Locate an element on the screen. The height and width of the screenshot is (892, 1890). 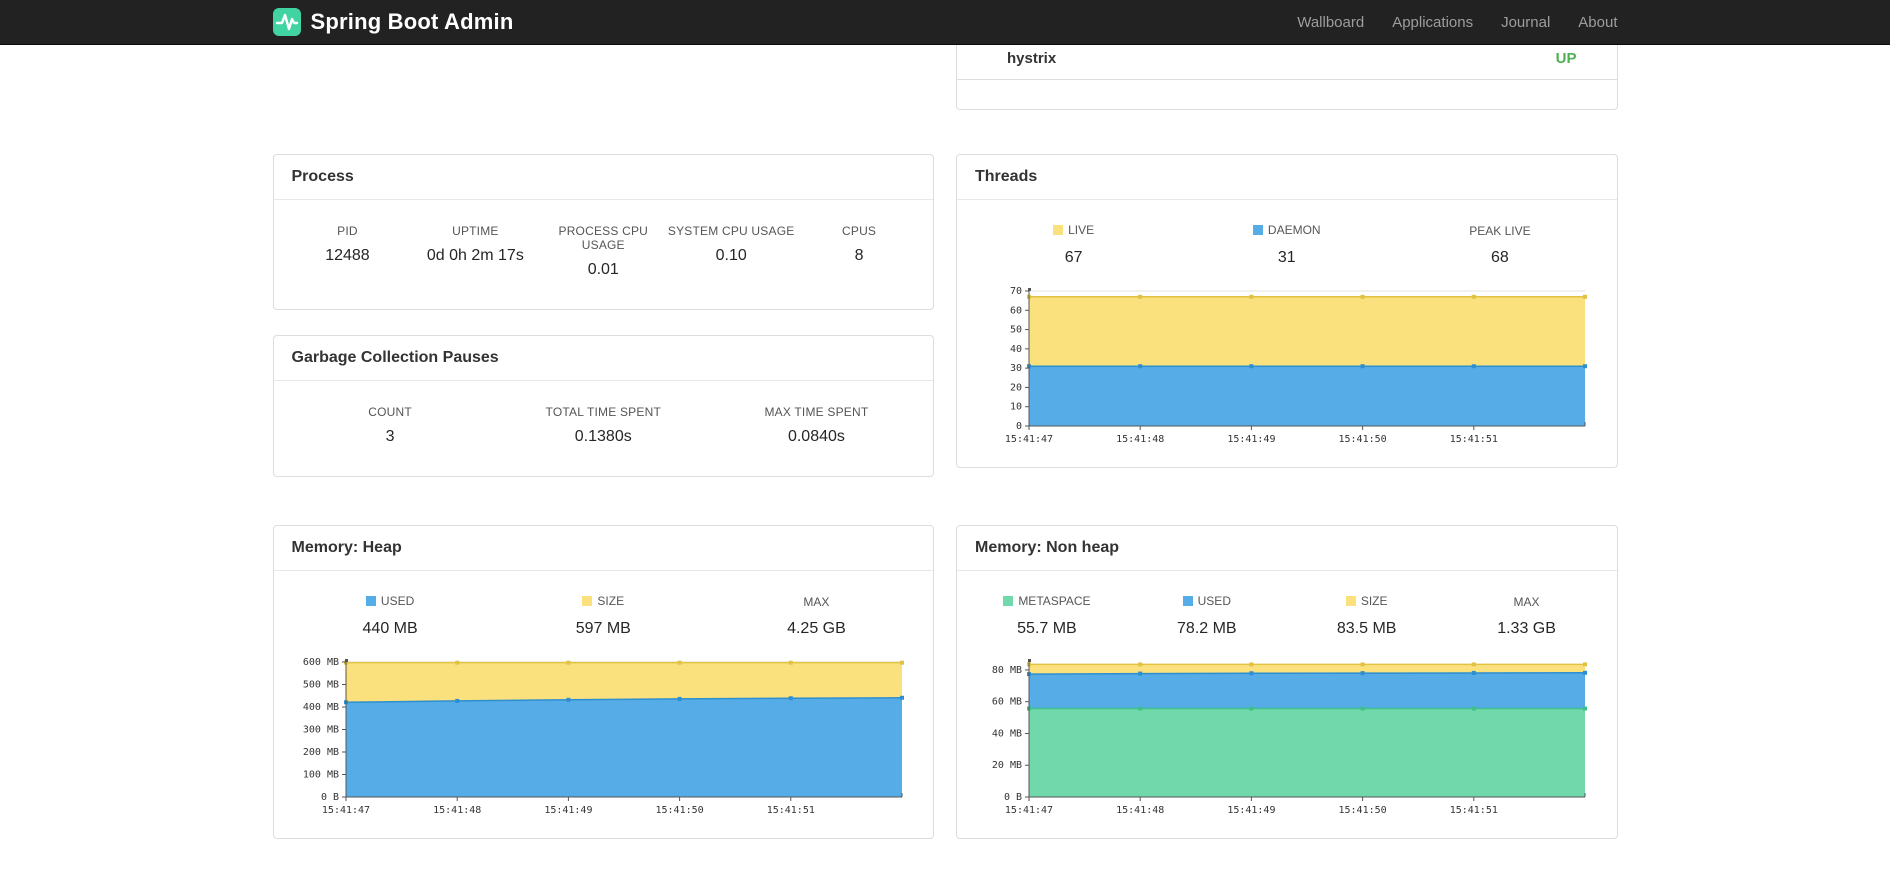
legend-label: DAEMON is located at coordinates (1294, 230).